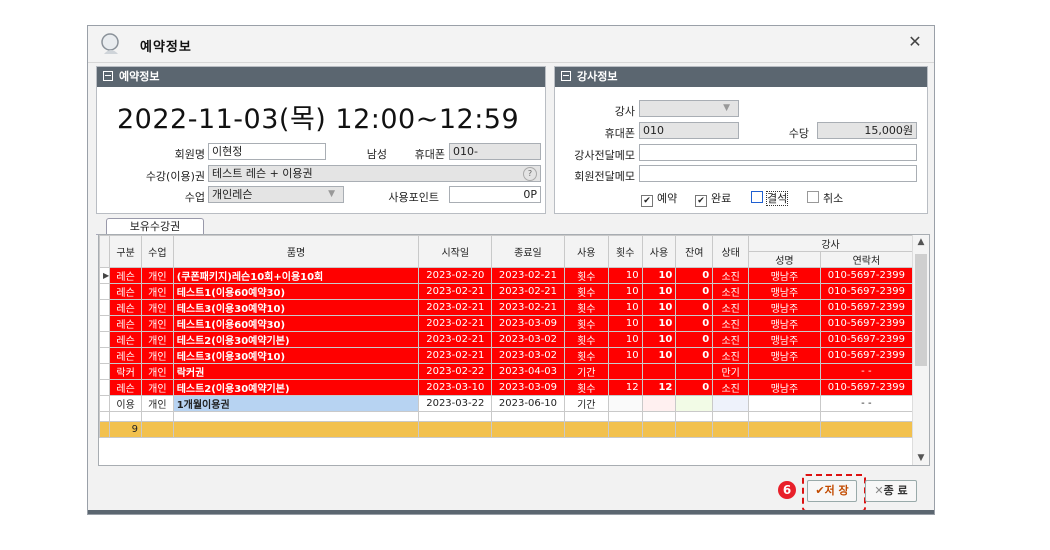 The height and width of the screenshot is (550, 1050). What do you see at coordinates (125, 371) in the screenshot?
I see `cell-kind: 락커` at bounding box center [125, 371].